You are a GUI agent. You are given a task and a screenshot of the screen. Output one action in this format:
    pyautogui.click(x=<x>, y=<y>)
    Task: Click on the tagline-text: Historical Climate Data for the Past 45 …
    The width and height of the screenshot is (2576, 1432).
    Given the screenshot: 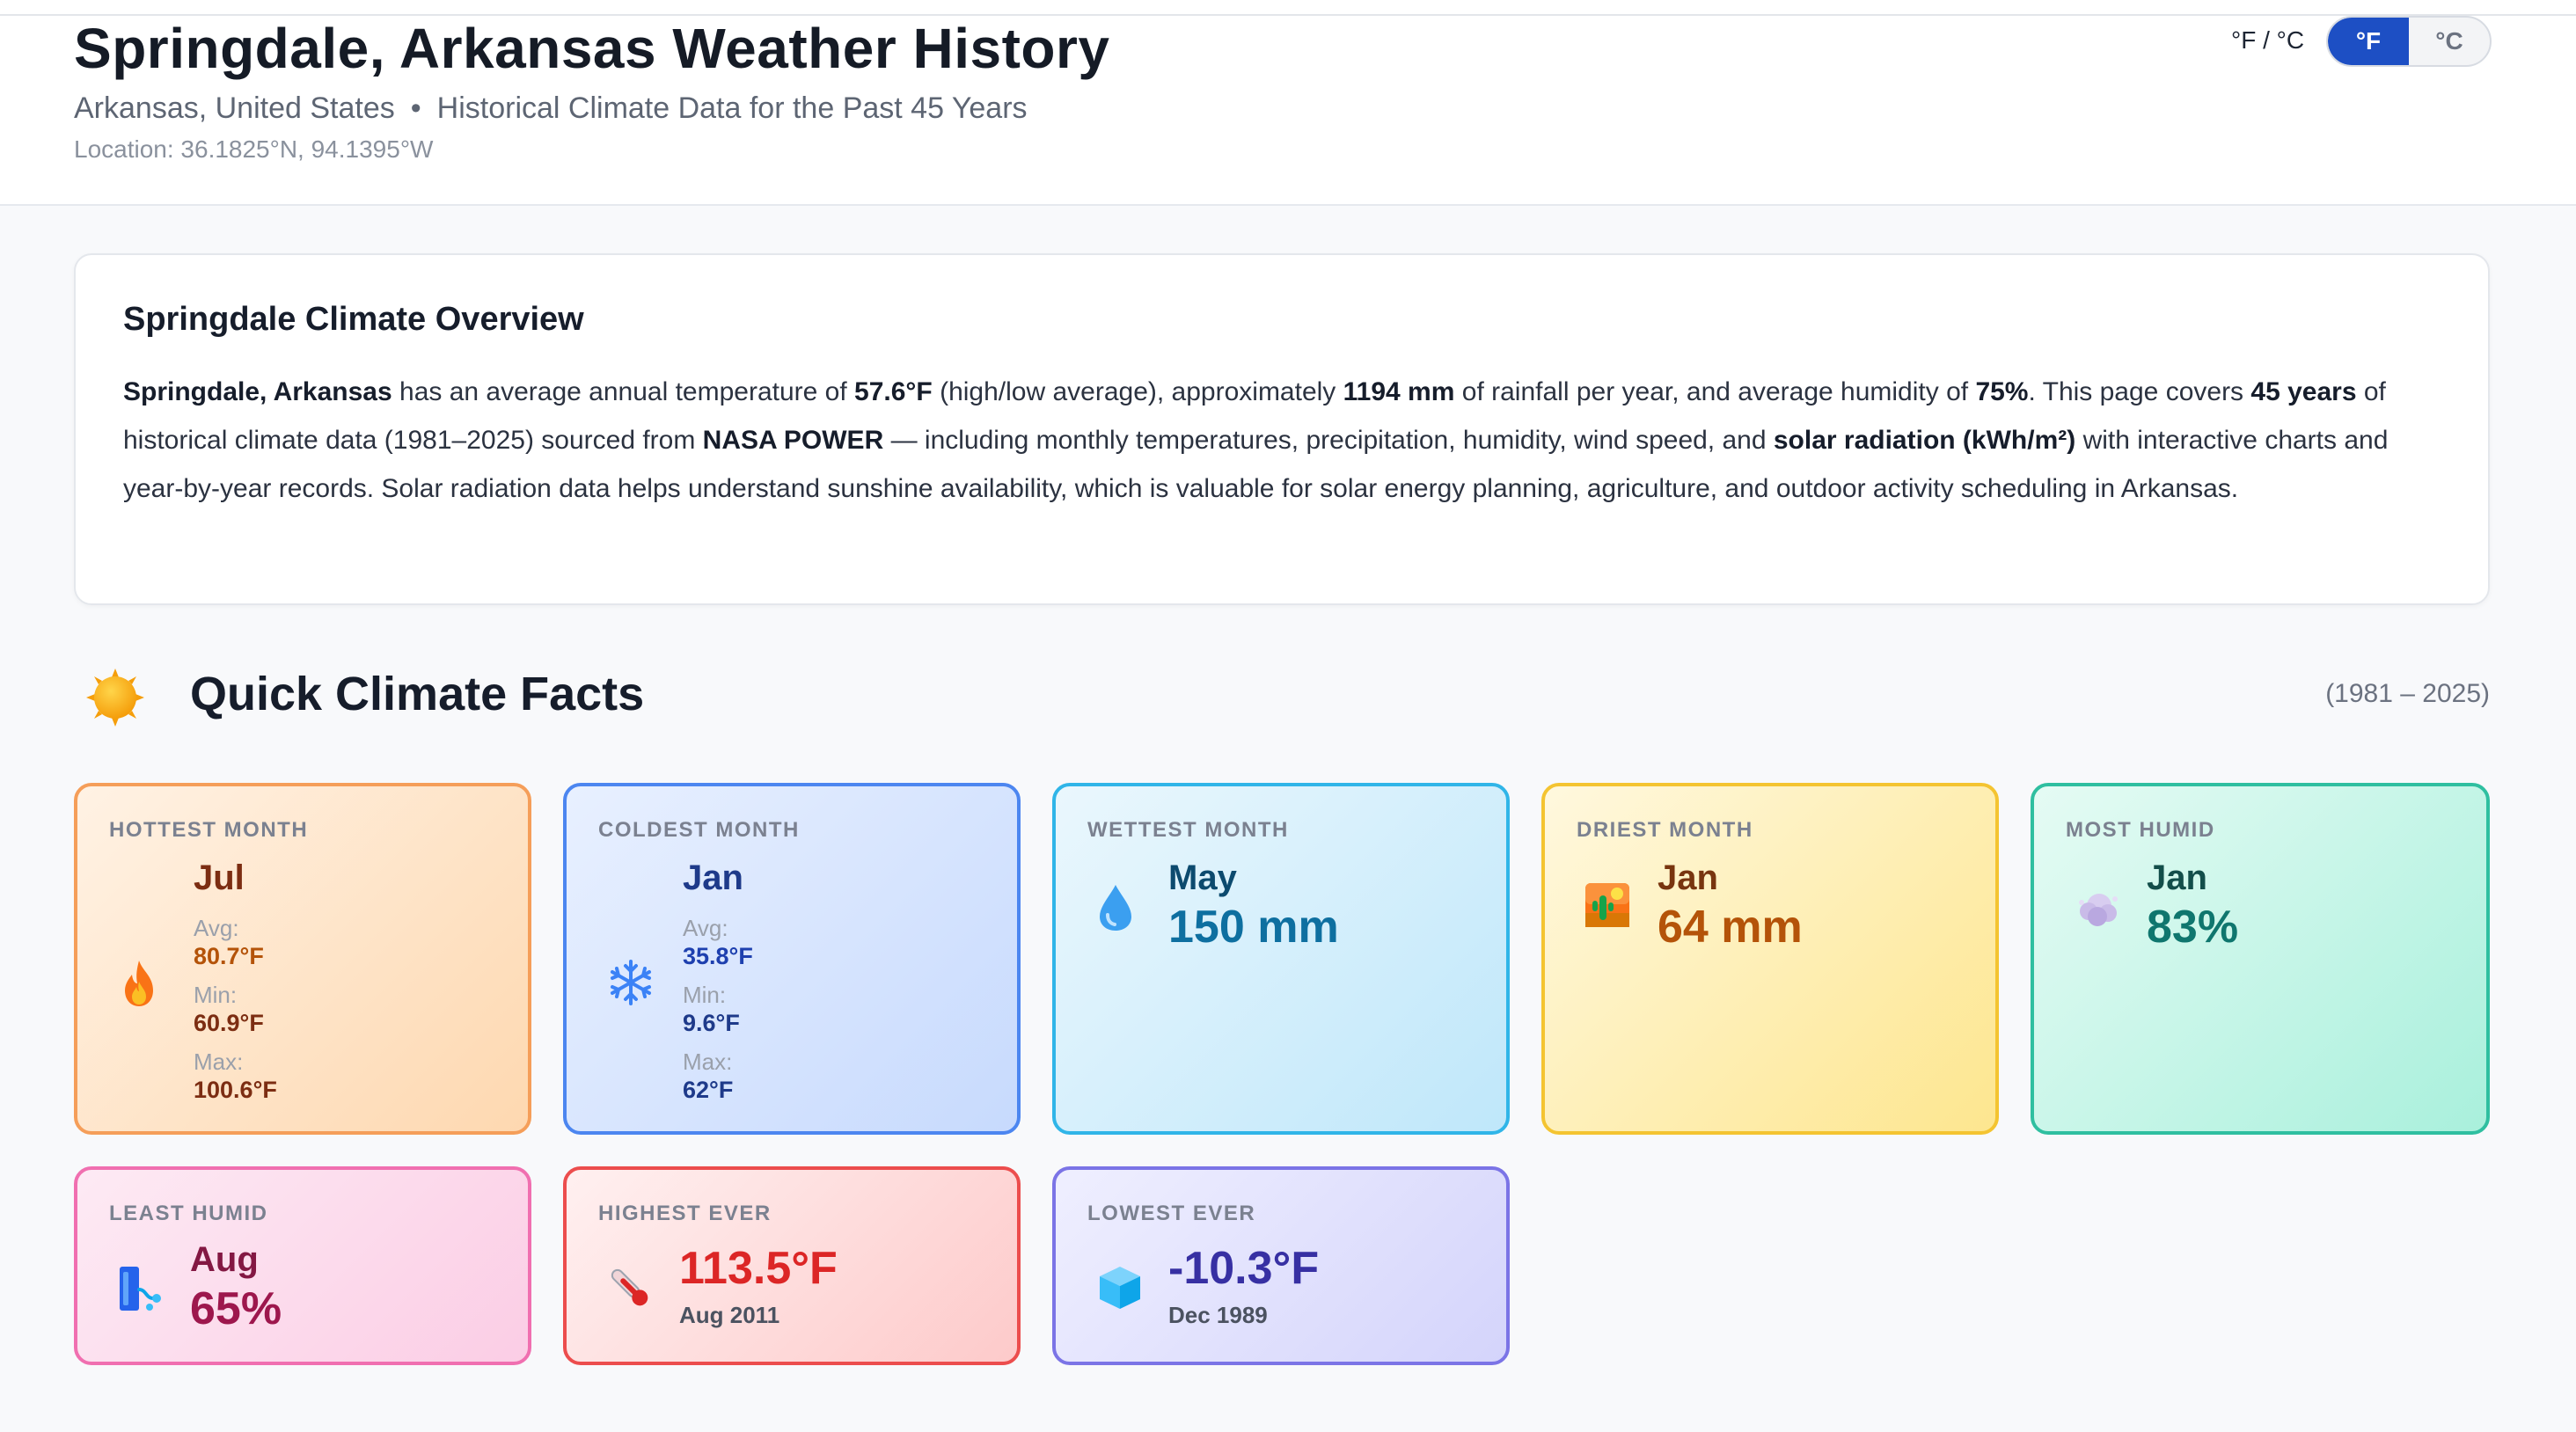 What is the action you would take?
    pyautogui.click(x=732, y=108)
    